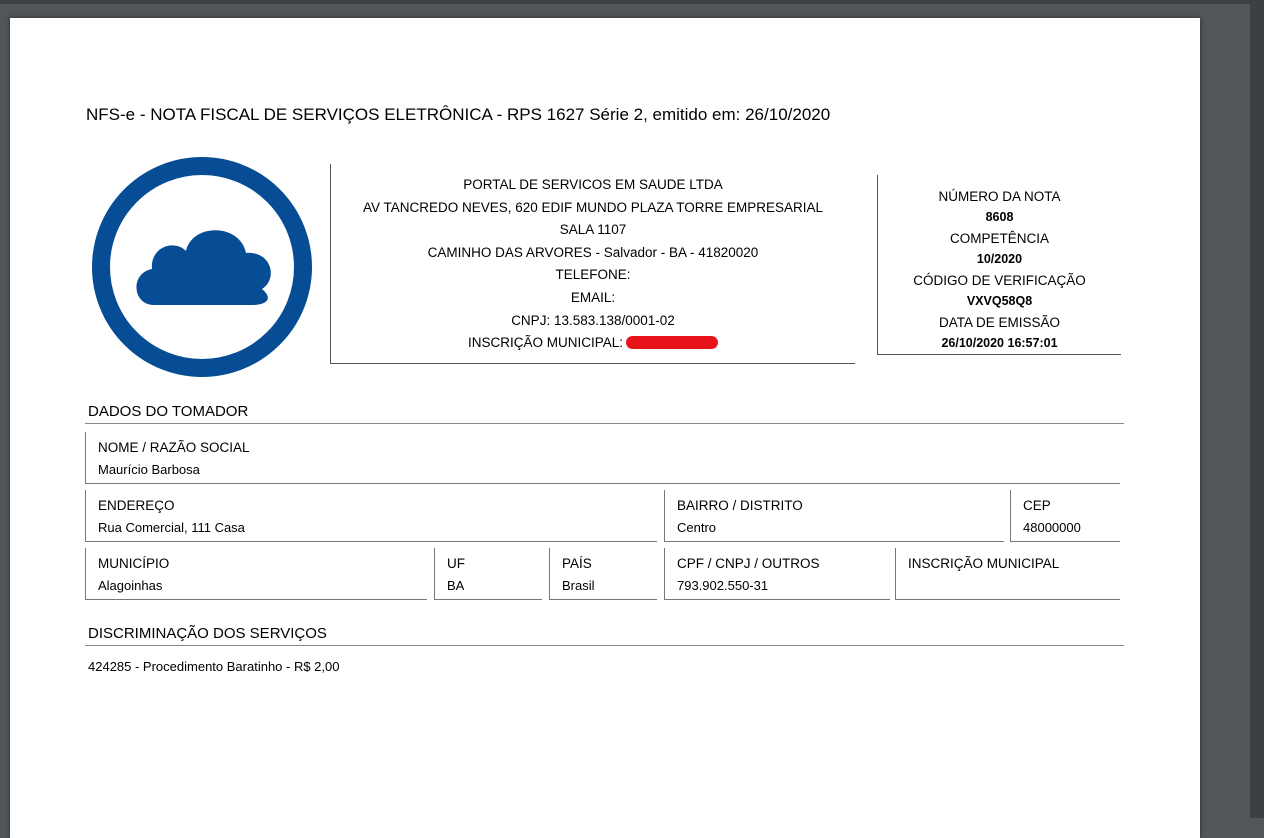 Image resolution: width=1264 pixels, height=838 pixels. Describe the element at coordinates (456, 585) in the screenshot. I see `uf-value: BA` at that location.